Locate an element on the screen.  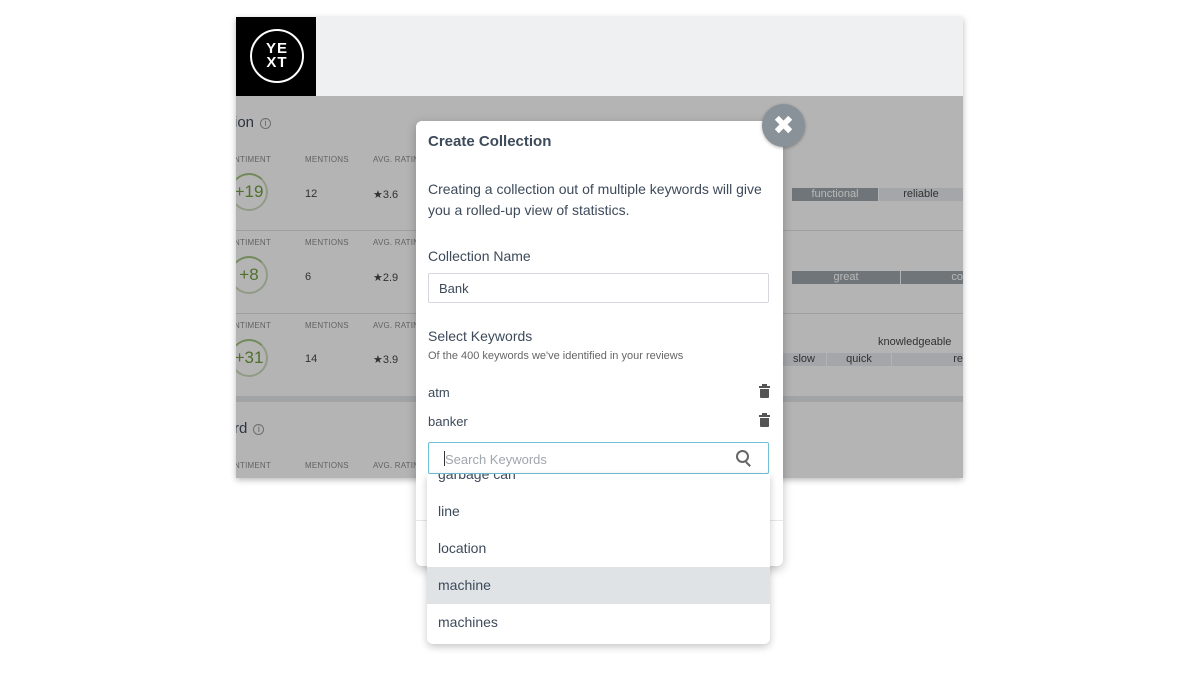
selected-keyword: banker is located at coordinates (599, 422).